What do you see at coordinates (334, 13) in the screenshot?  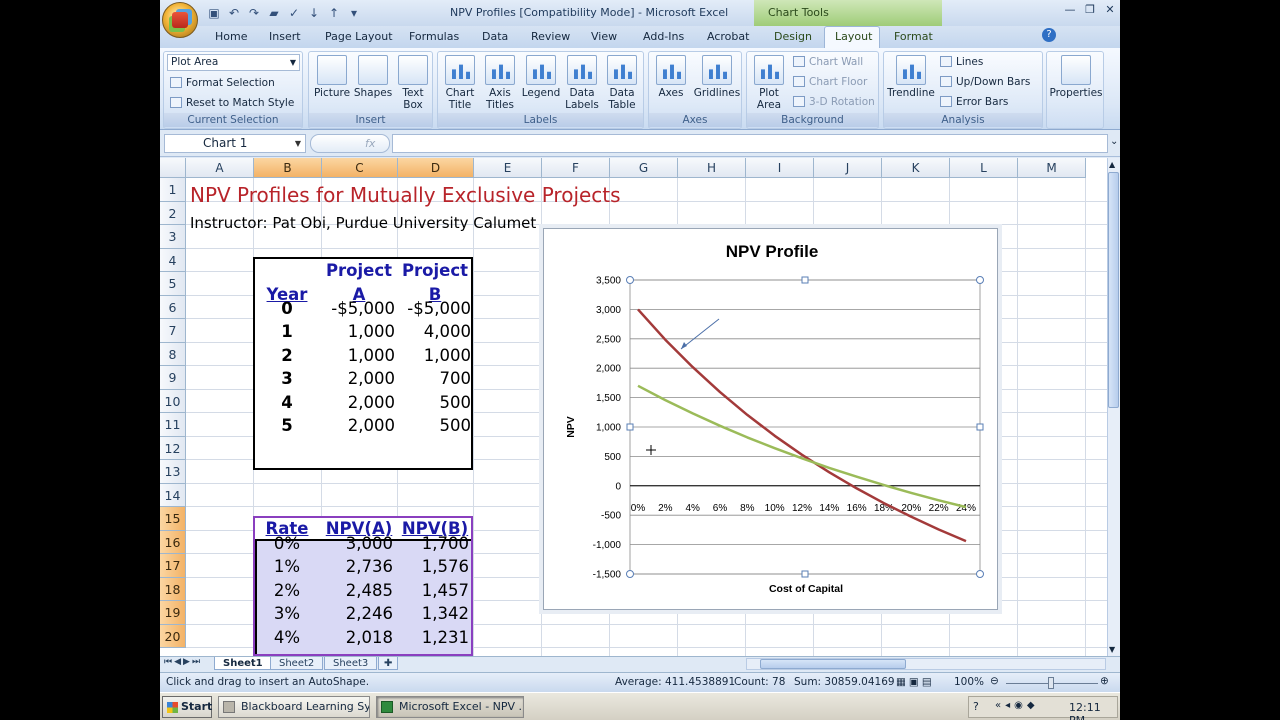 I see `sort-descending-icon: ↑` at bounding box center [334, 13].